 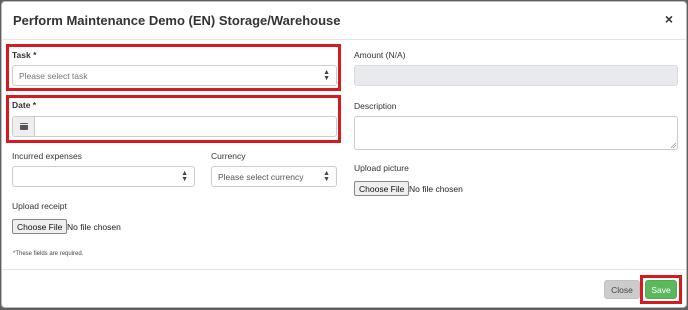 I want to click on close-icon: ×, so click(x=669, y=19).